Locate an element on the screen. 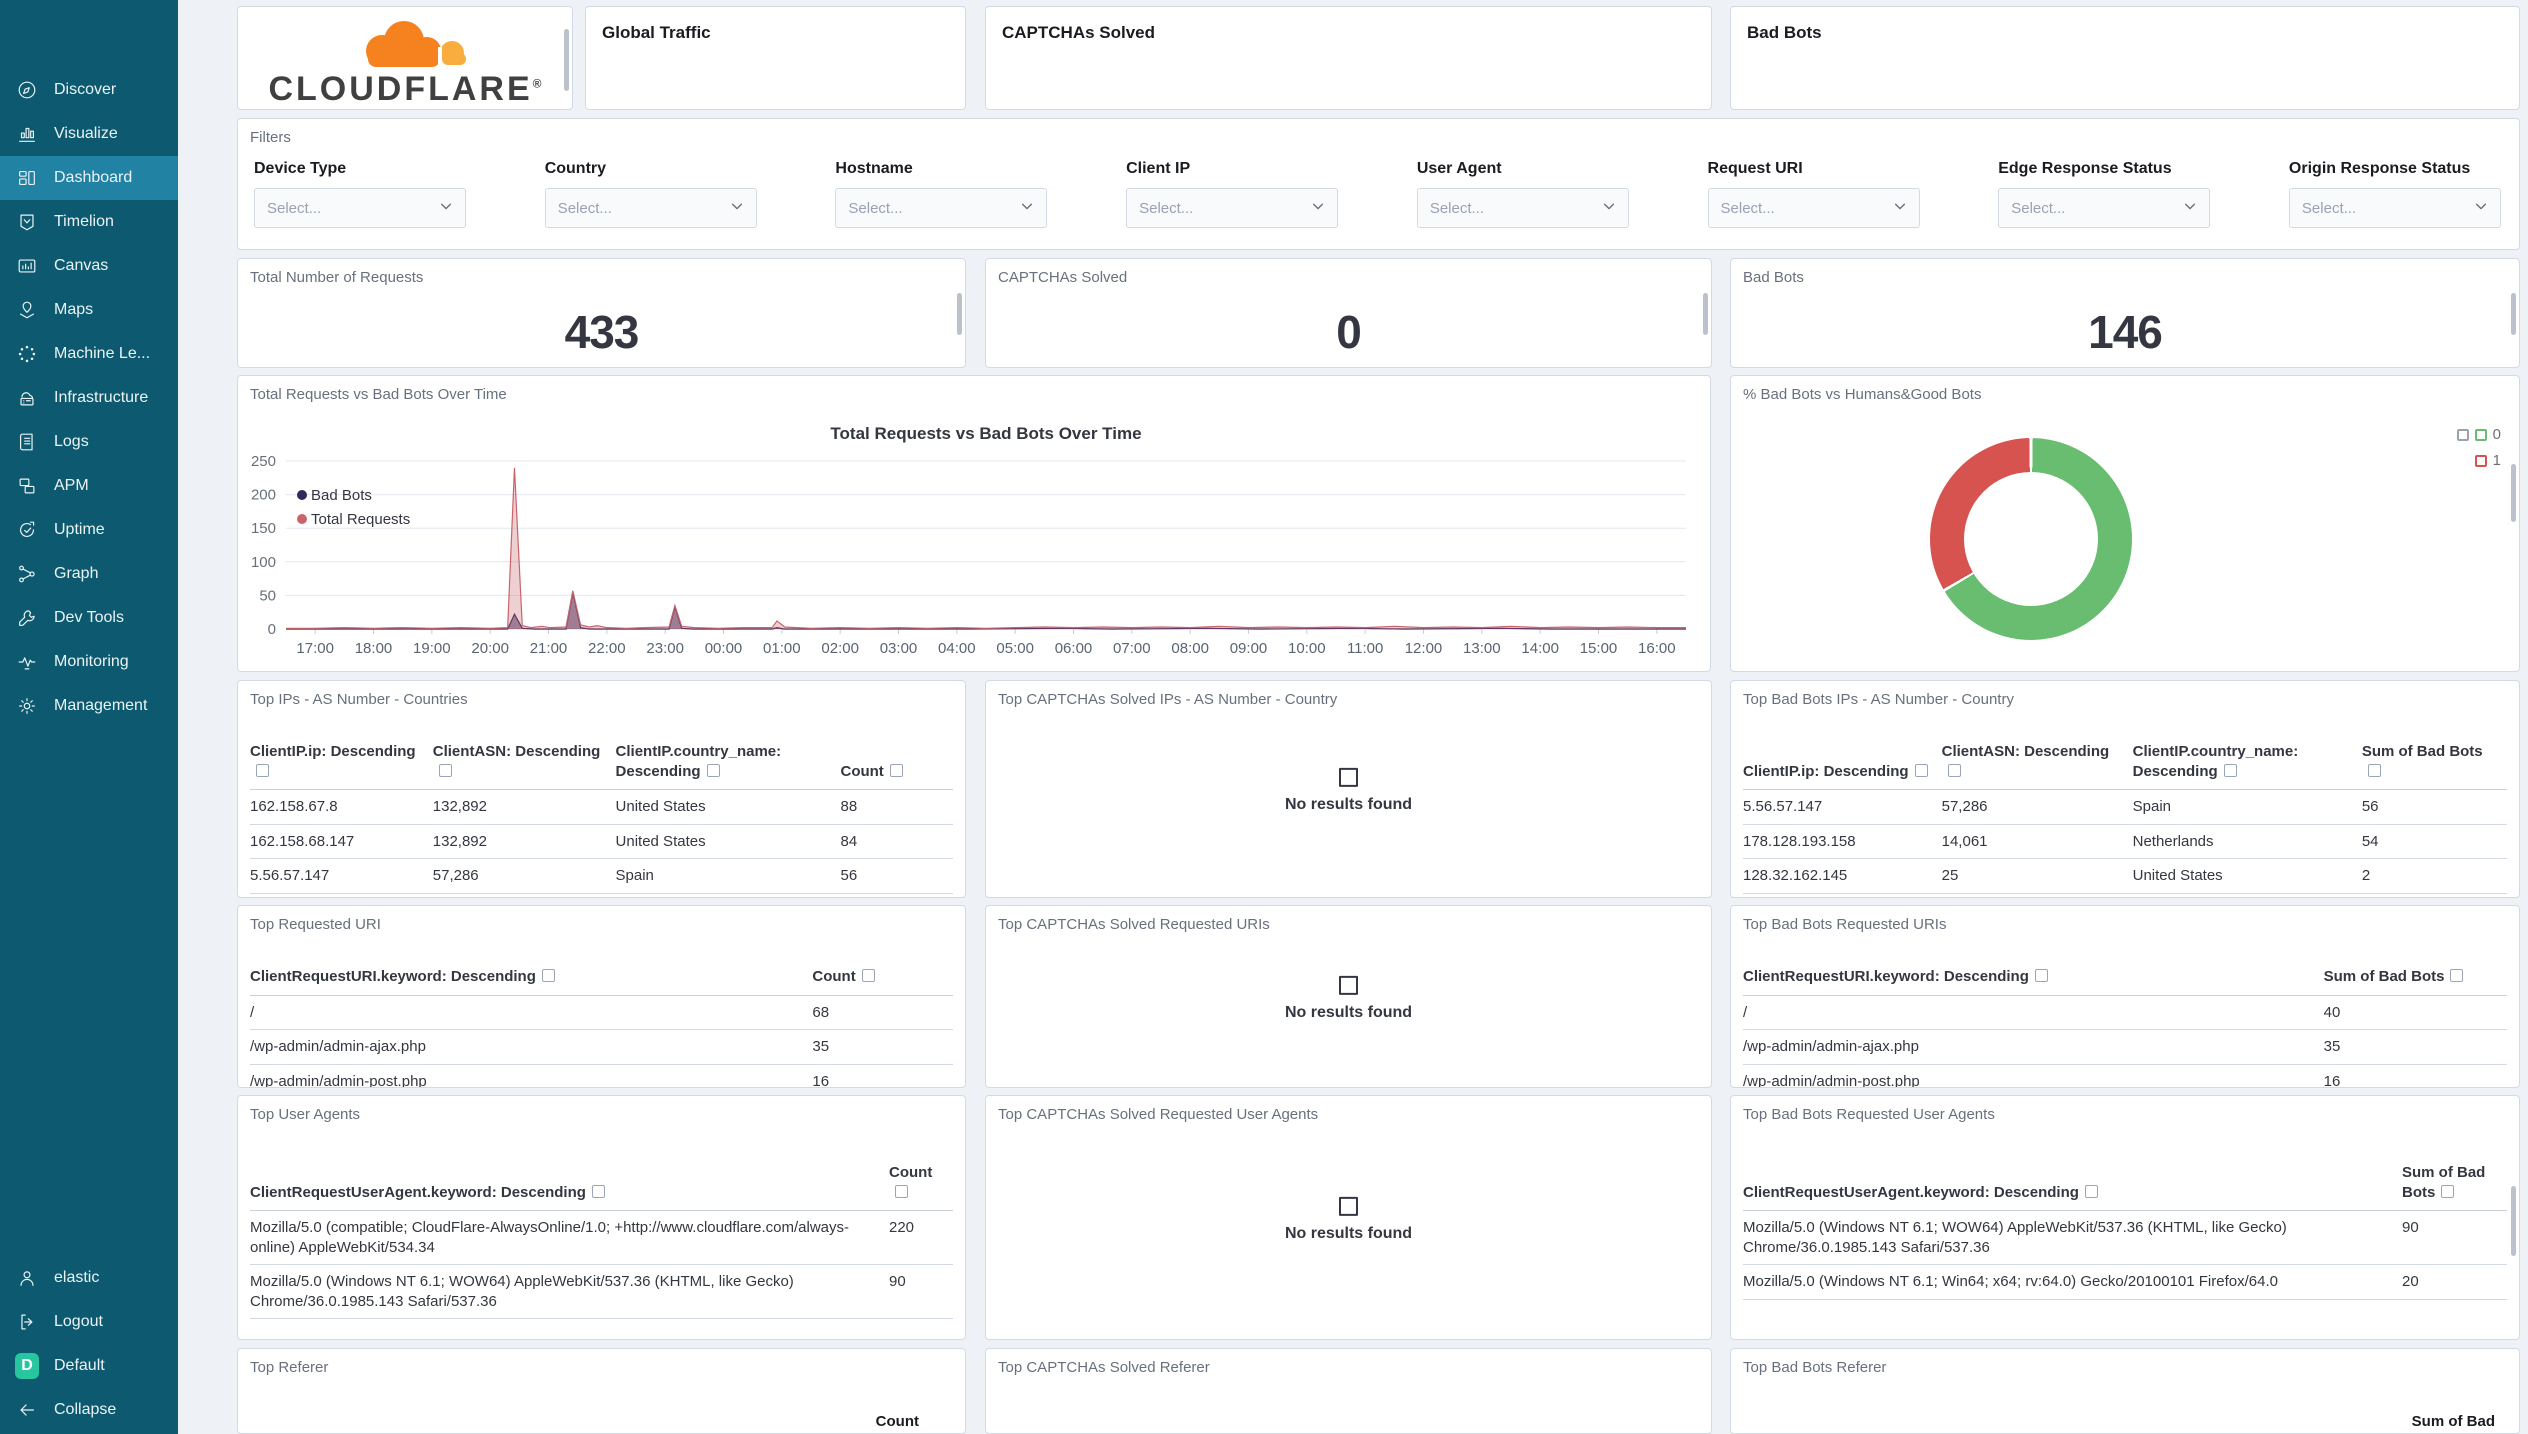 Image resolution: width=2528 pixels, height=1434 pixels. table-row: /wp-admin/admin-ajax.php 35 is located at coordinates (601, 1047).